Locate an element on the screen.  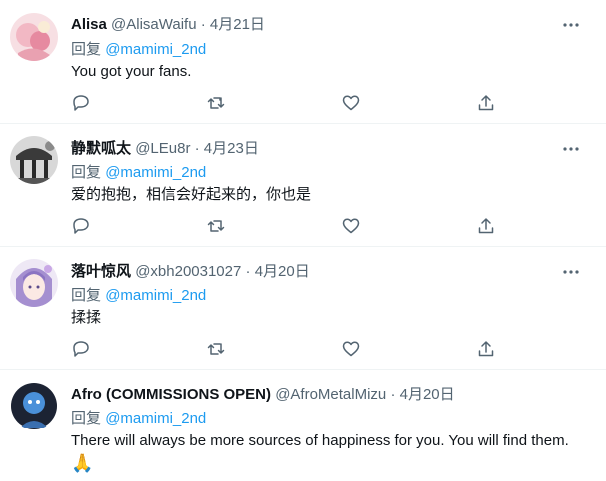
user-handle: @AfroMetalMizu is located at coordinates (330, 394).